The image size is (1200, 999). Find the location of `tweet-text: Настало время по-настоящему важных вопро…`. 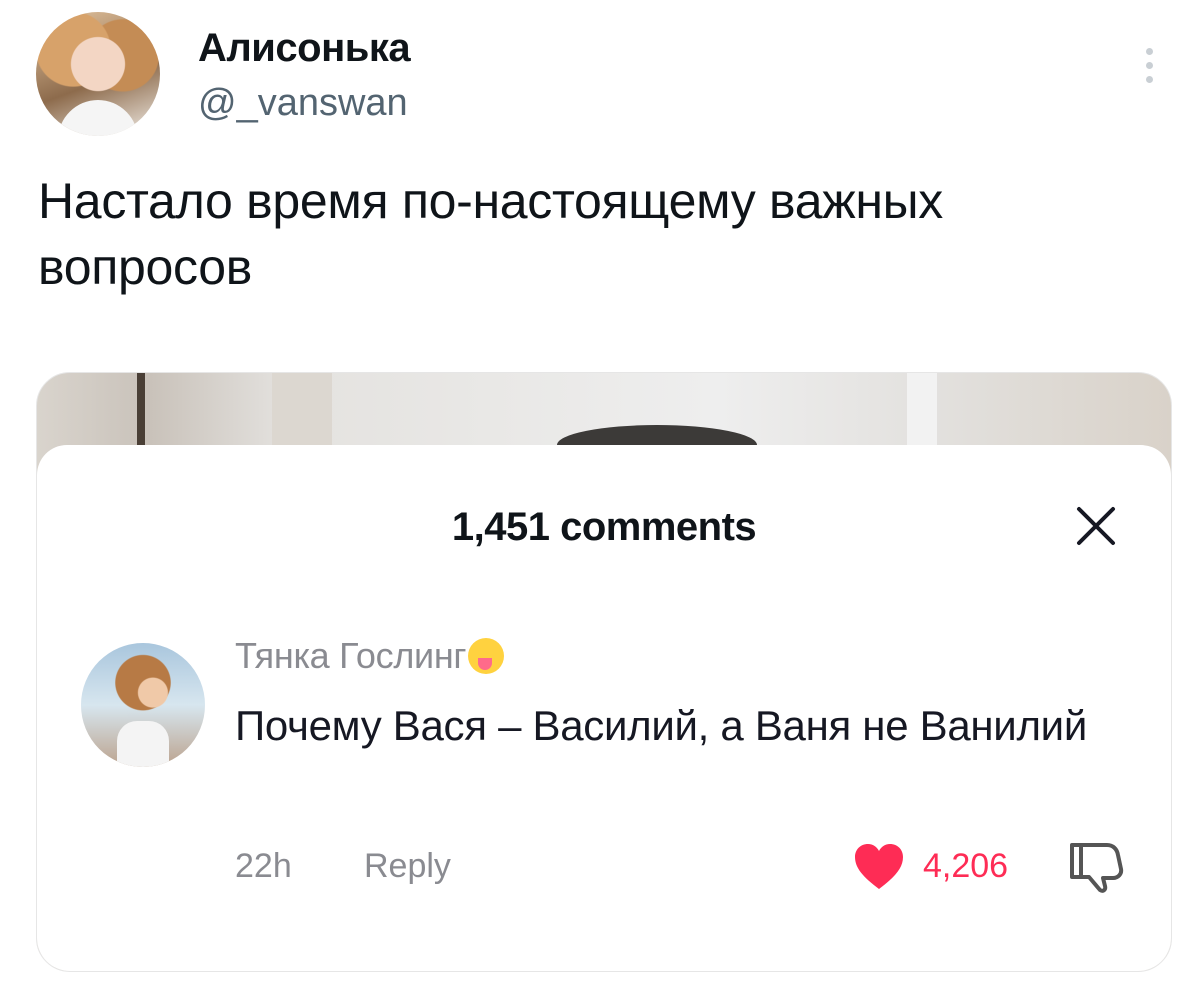

tweet-text: Настало время по-настоящему важных вопро… is located at coordinates (491, 234).